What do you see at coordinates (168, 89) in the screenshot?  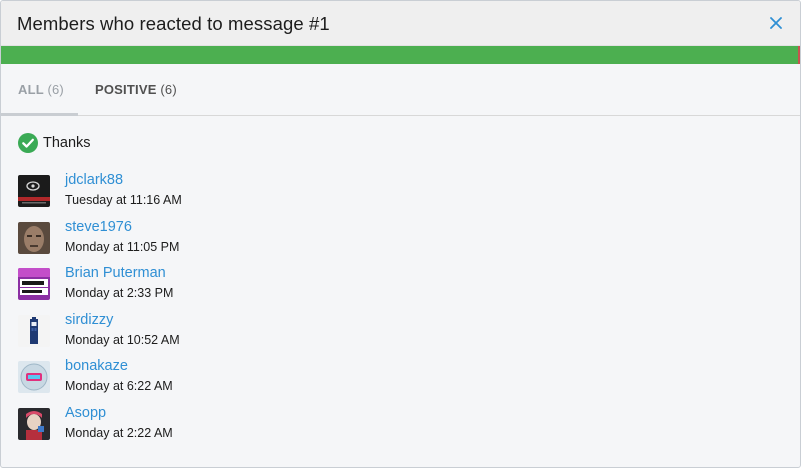 I see `tab-positive-count: (6)` at bounding box center [168, 89].